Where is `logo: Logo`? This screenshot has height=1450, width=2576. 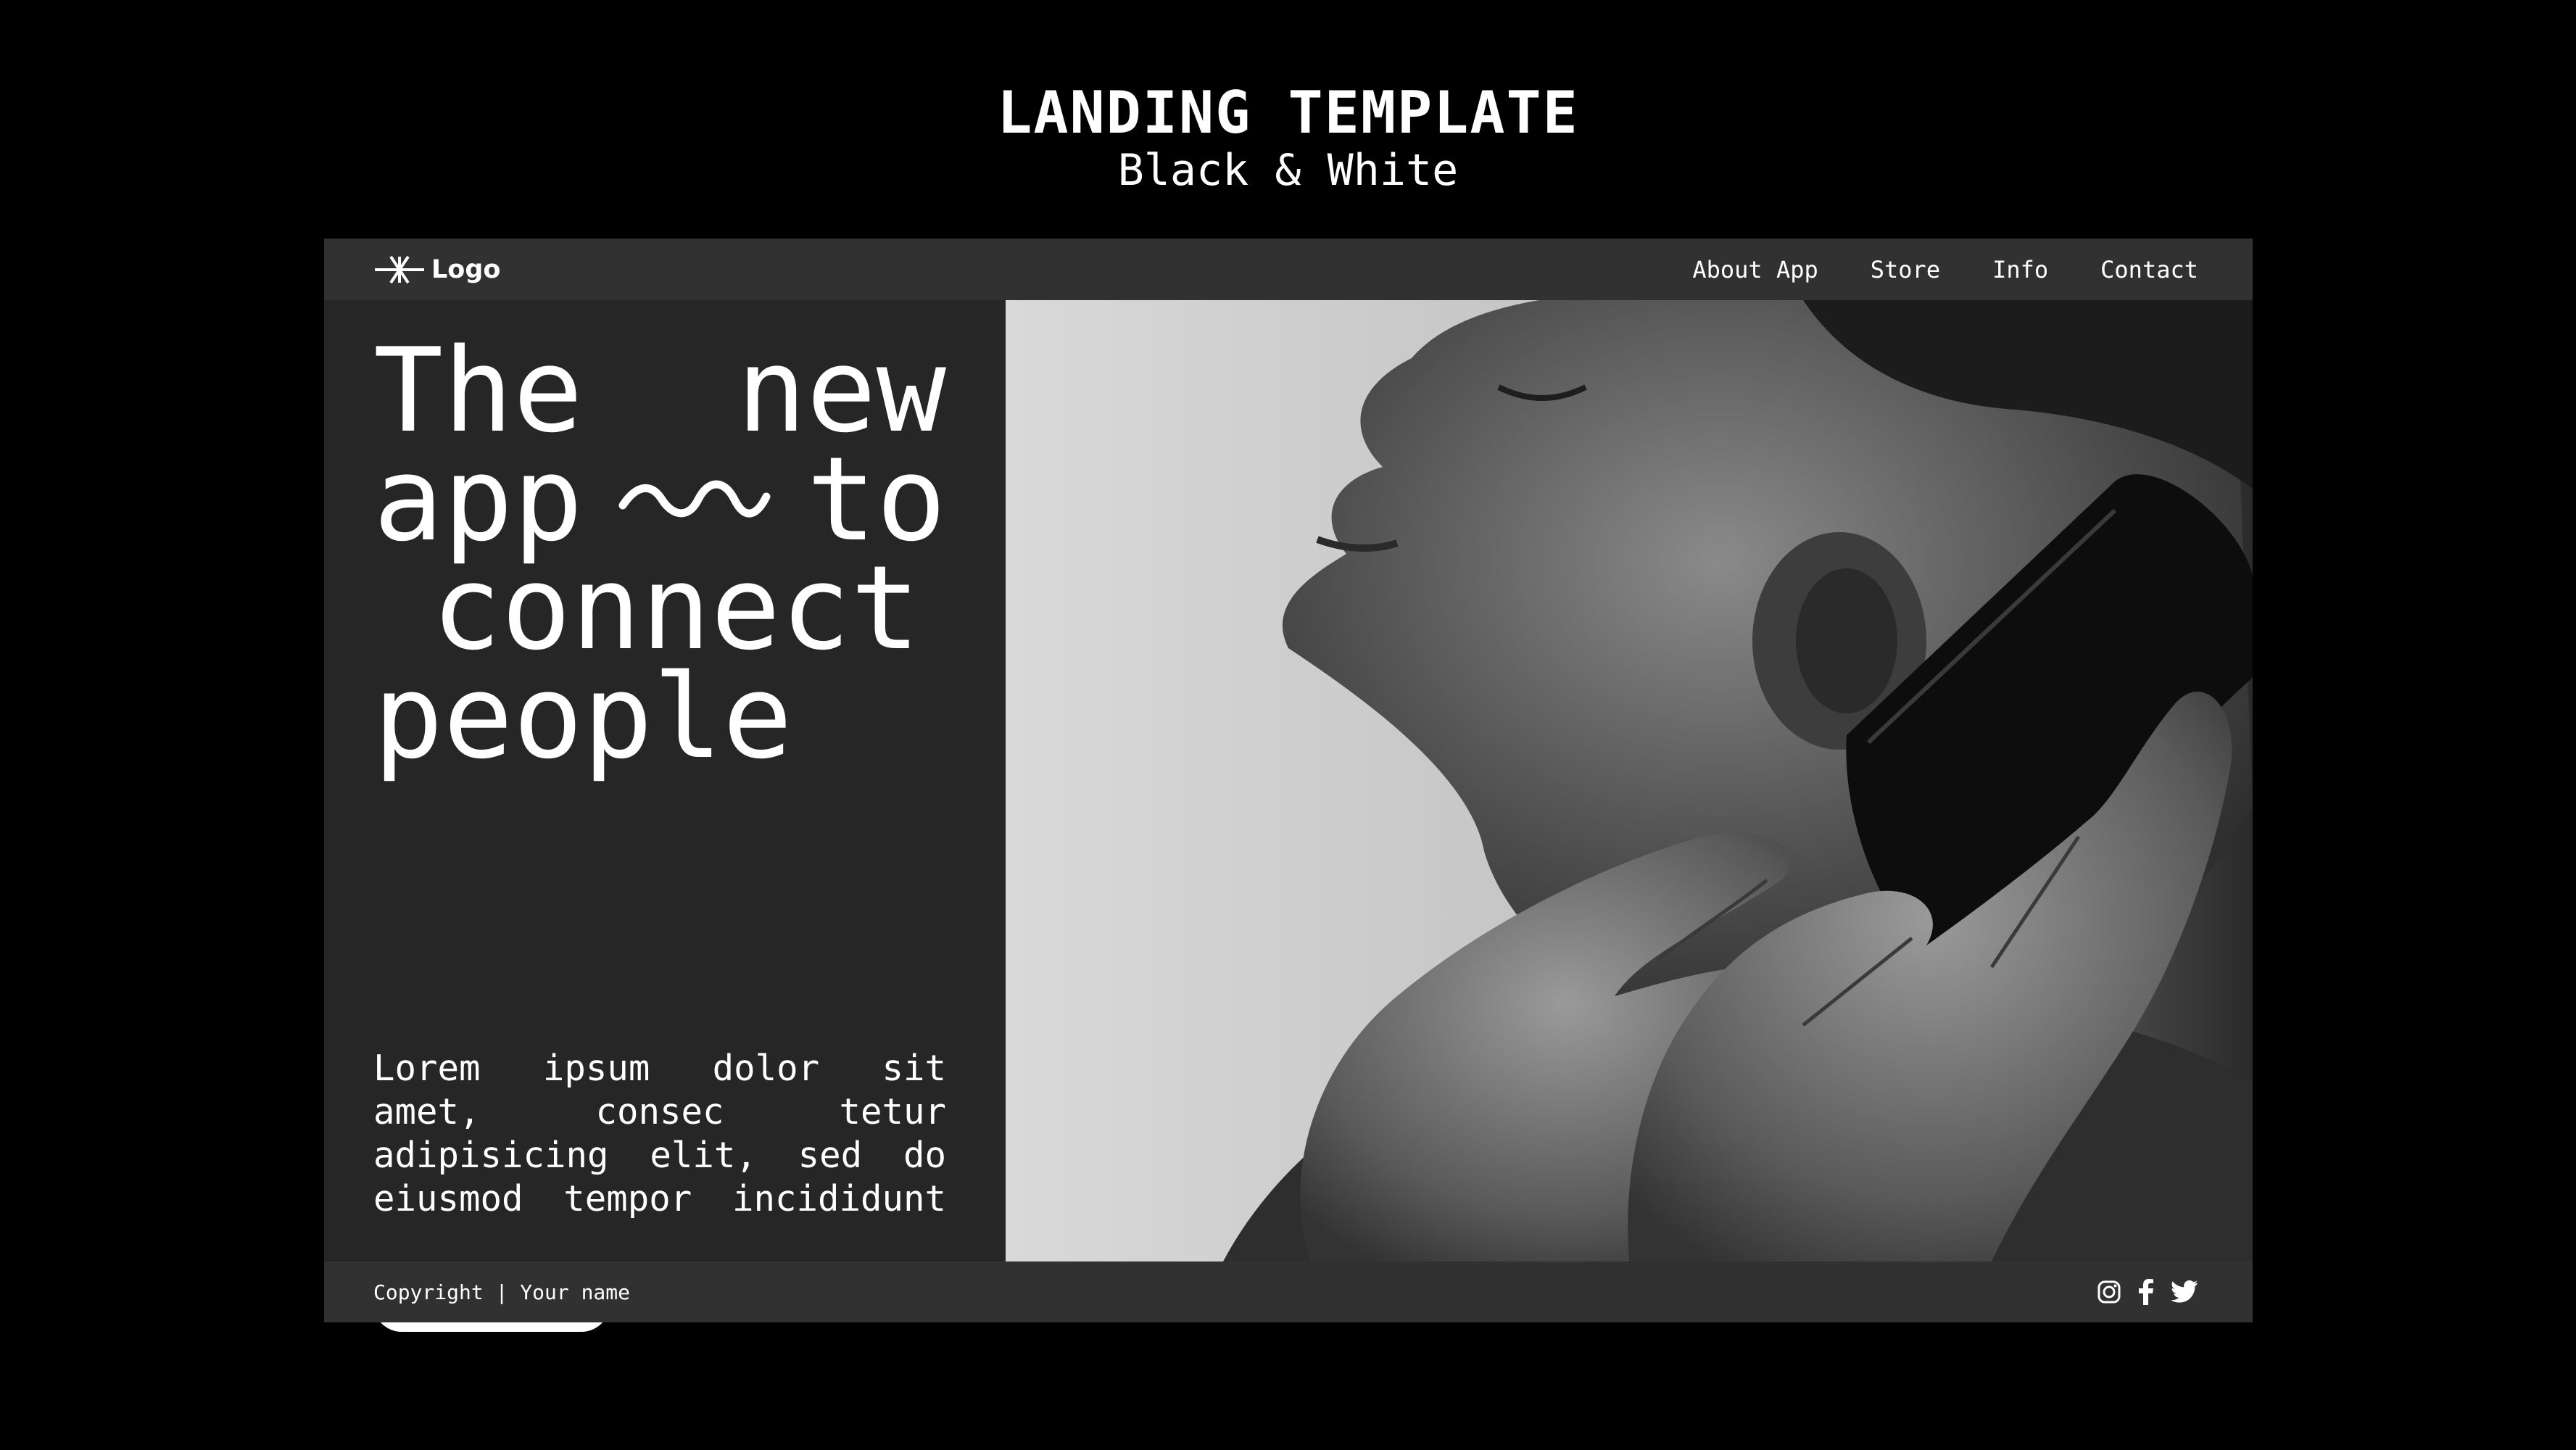
logo: Logo is located at coordinates (437, 270).